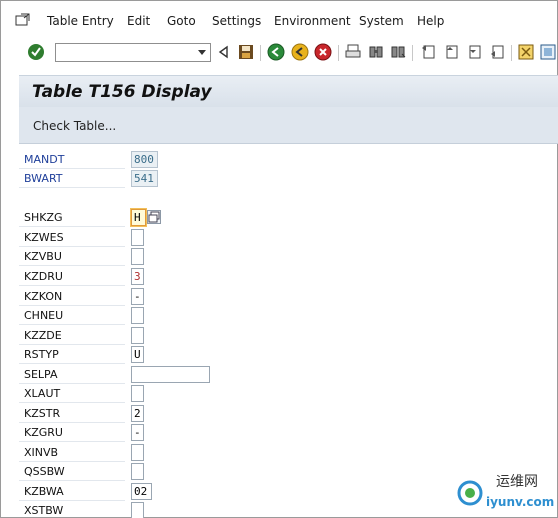 This screenshot has height=518, width=558. I want to click on field-value-kzvbu, so click(137, 256).